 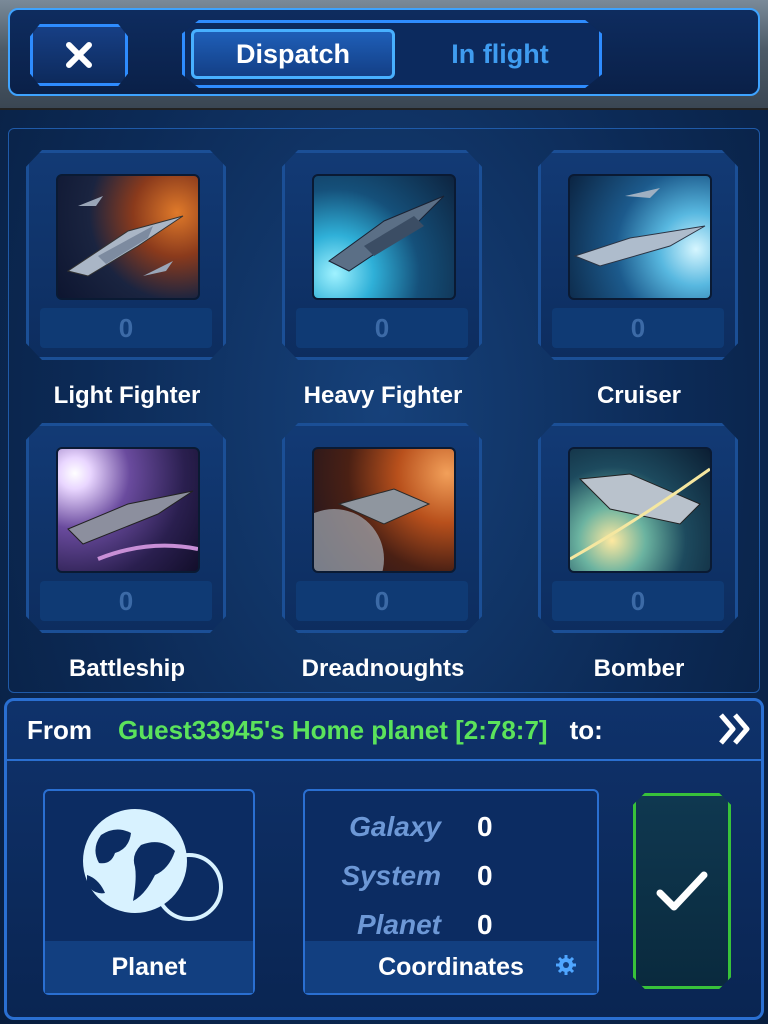 What do you see at coordinates (395, 826) in the screenshot?
I see `galaxy-label: Galaxy` at bounding box center [395, 826].